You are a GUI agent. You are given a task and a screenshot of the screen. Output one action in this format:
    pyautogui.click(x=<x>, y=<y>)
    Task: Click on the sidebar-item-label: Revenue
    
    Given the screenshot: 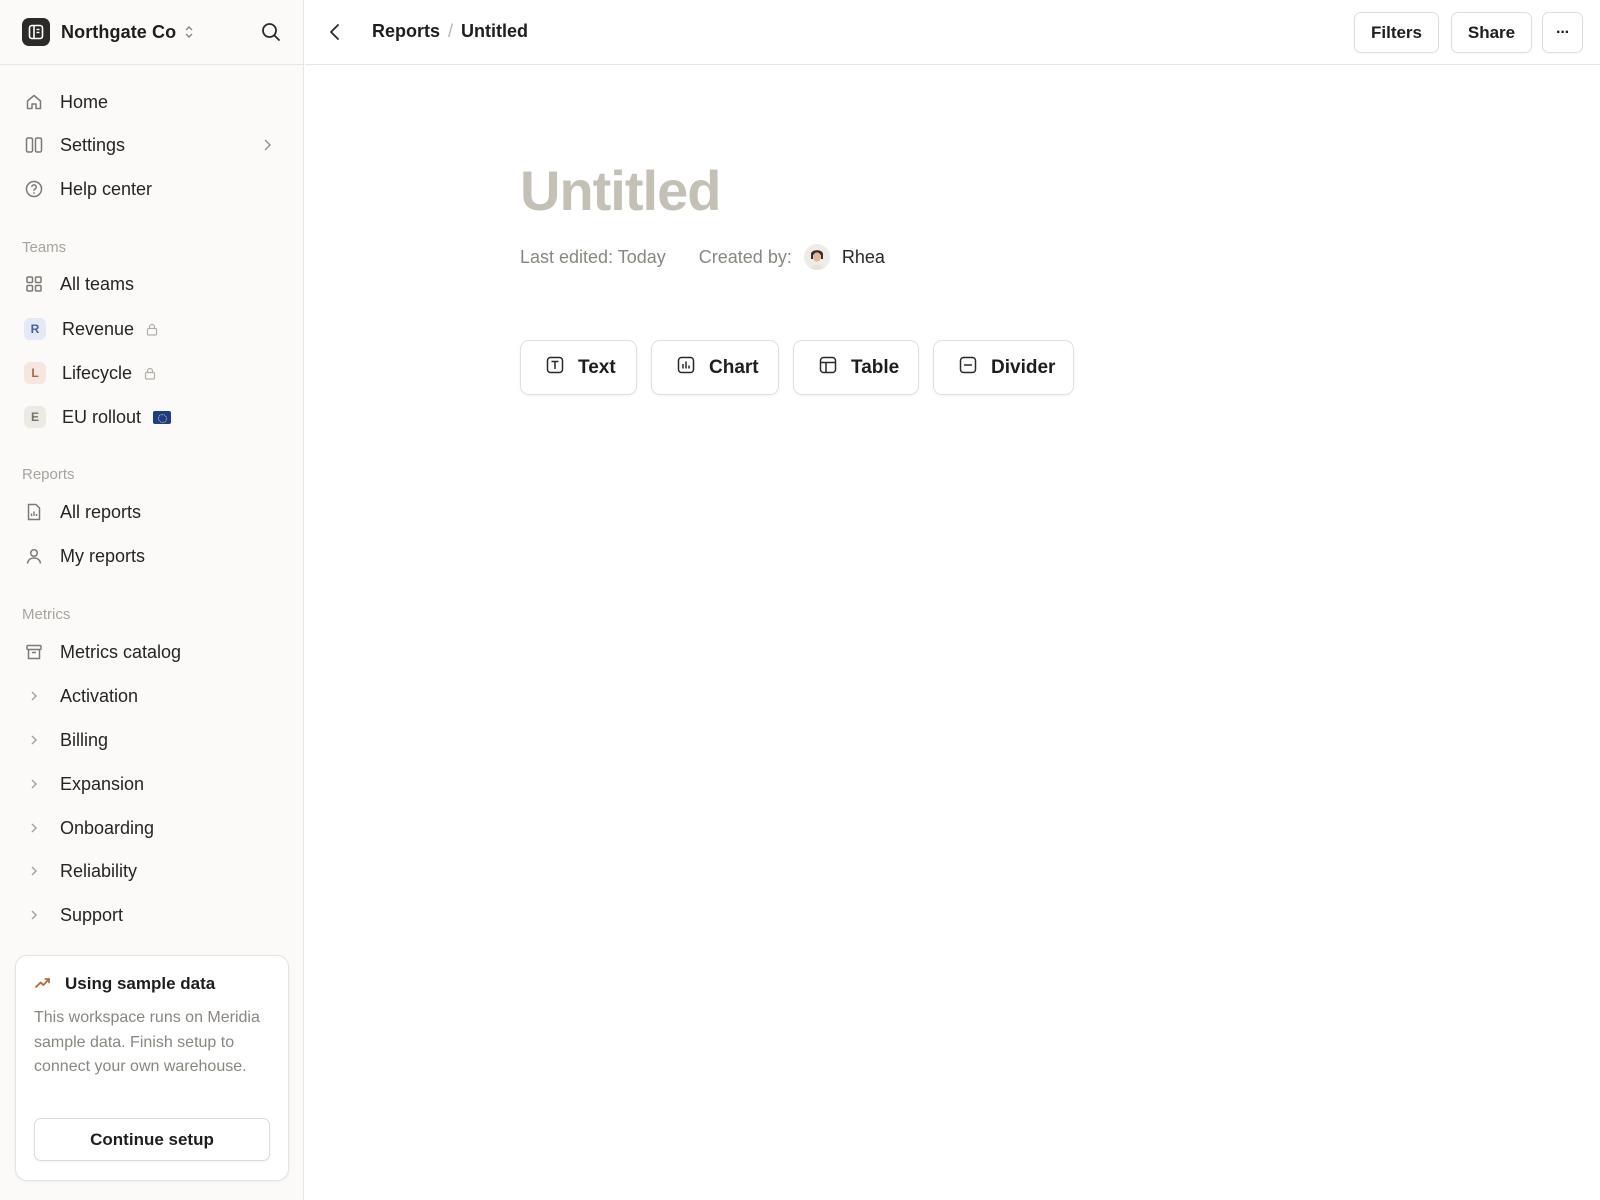 What is the action you would take?
    pyautogui.click(x=98, y=328)
    